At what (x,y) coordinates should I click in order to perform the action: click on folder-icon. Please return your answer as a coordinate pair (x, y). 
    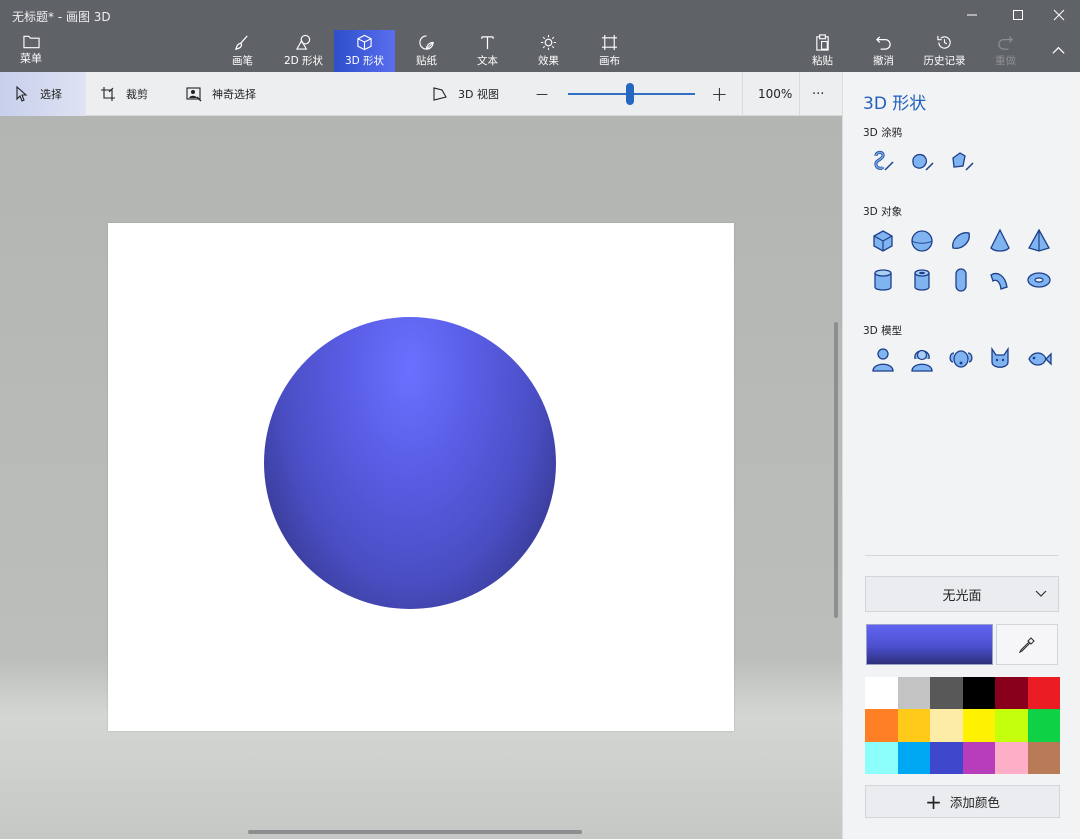
    Looking at the image, I should click on (31, 42).